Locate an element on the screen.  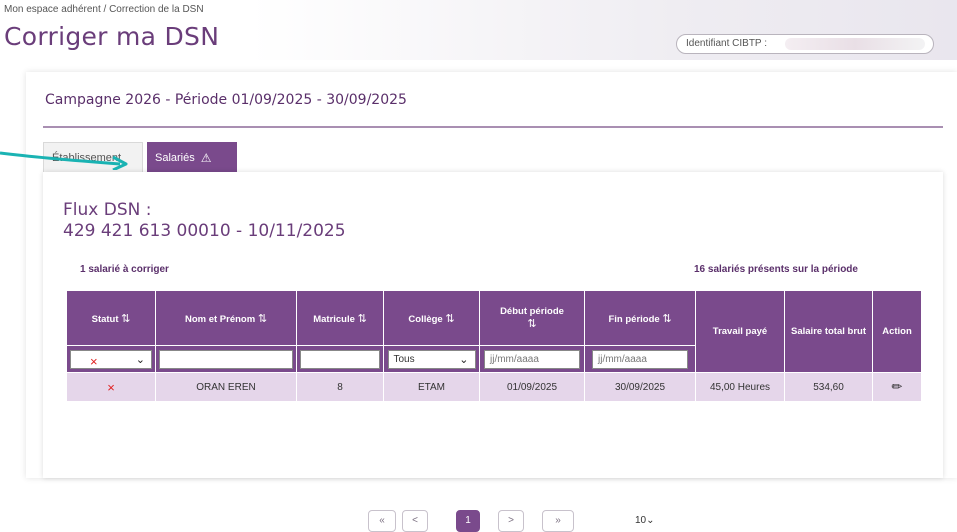
cibtp-identifier-field: Identifiant CIBTP : is located at coordinates (805, 44).